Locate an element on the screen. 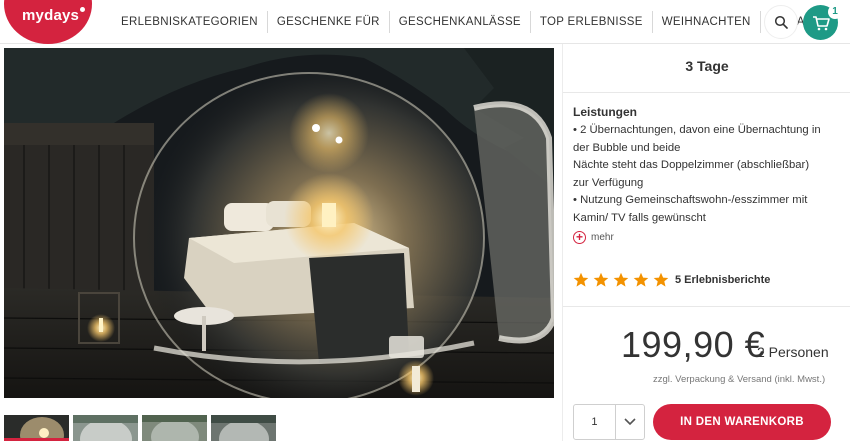 The image size is (850, 441). logo-dot is located at coordinates (82, 9).